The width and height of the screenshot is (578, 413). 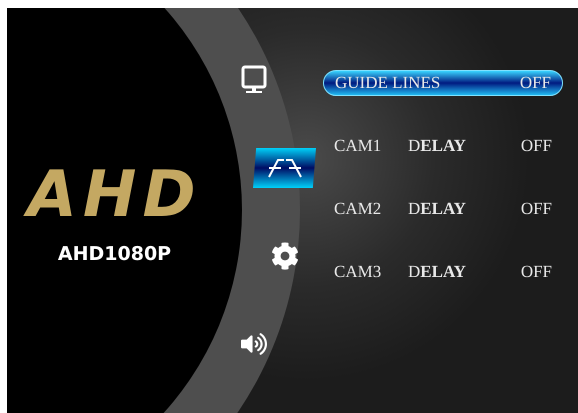 I want to click on row-label: CAM1, so click(x=358, y=146).